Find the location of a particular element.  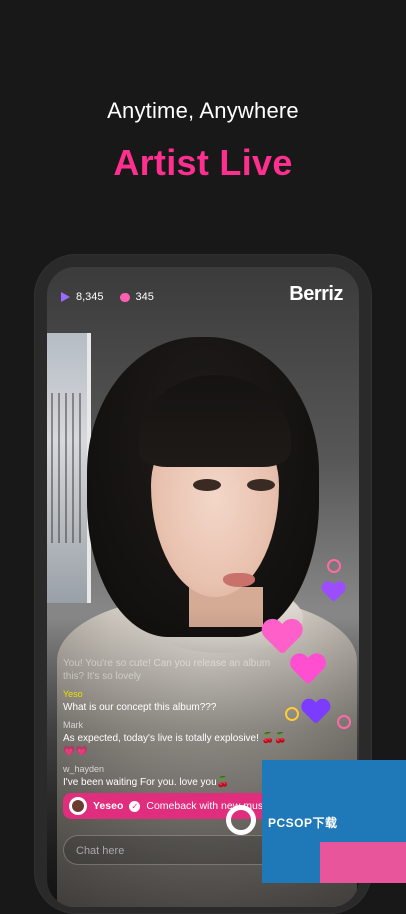

chat-username: Yeso is located at coordinates (178, 694).